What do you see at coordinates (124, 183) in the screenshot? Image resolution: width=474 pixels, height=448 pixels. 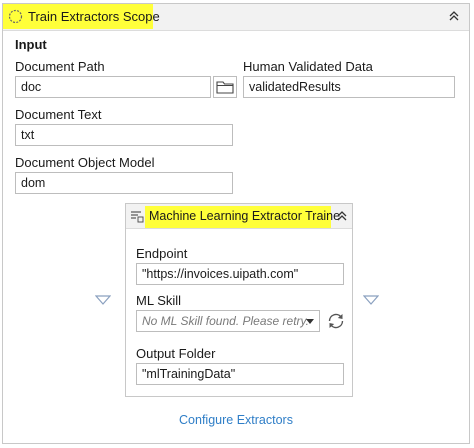 I see `document-object-model-input: dom` at bounding box center [124, 183].